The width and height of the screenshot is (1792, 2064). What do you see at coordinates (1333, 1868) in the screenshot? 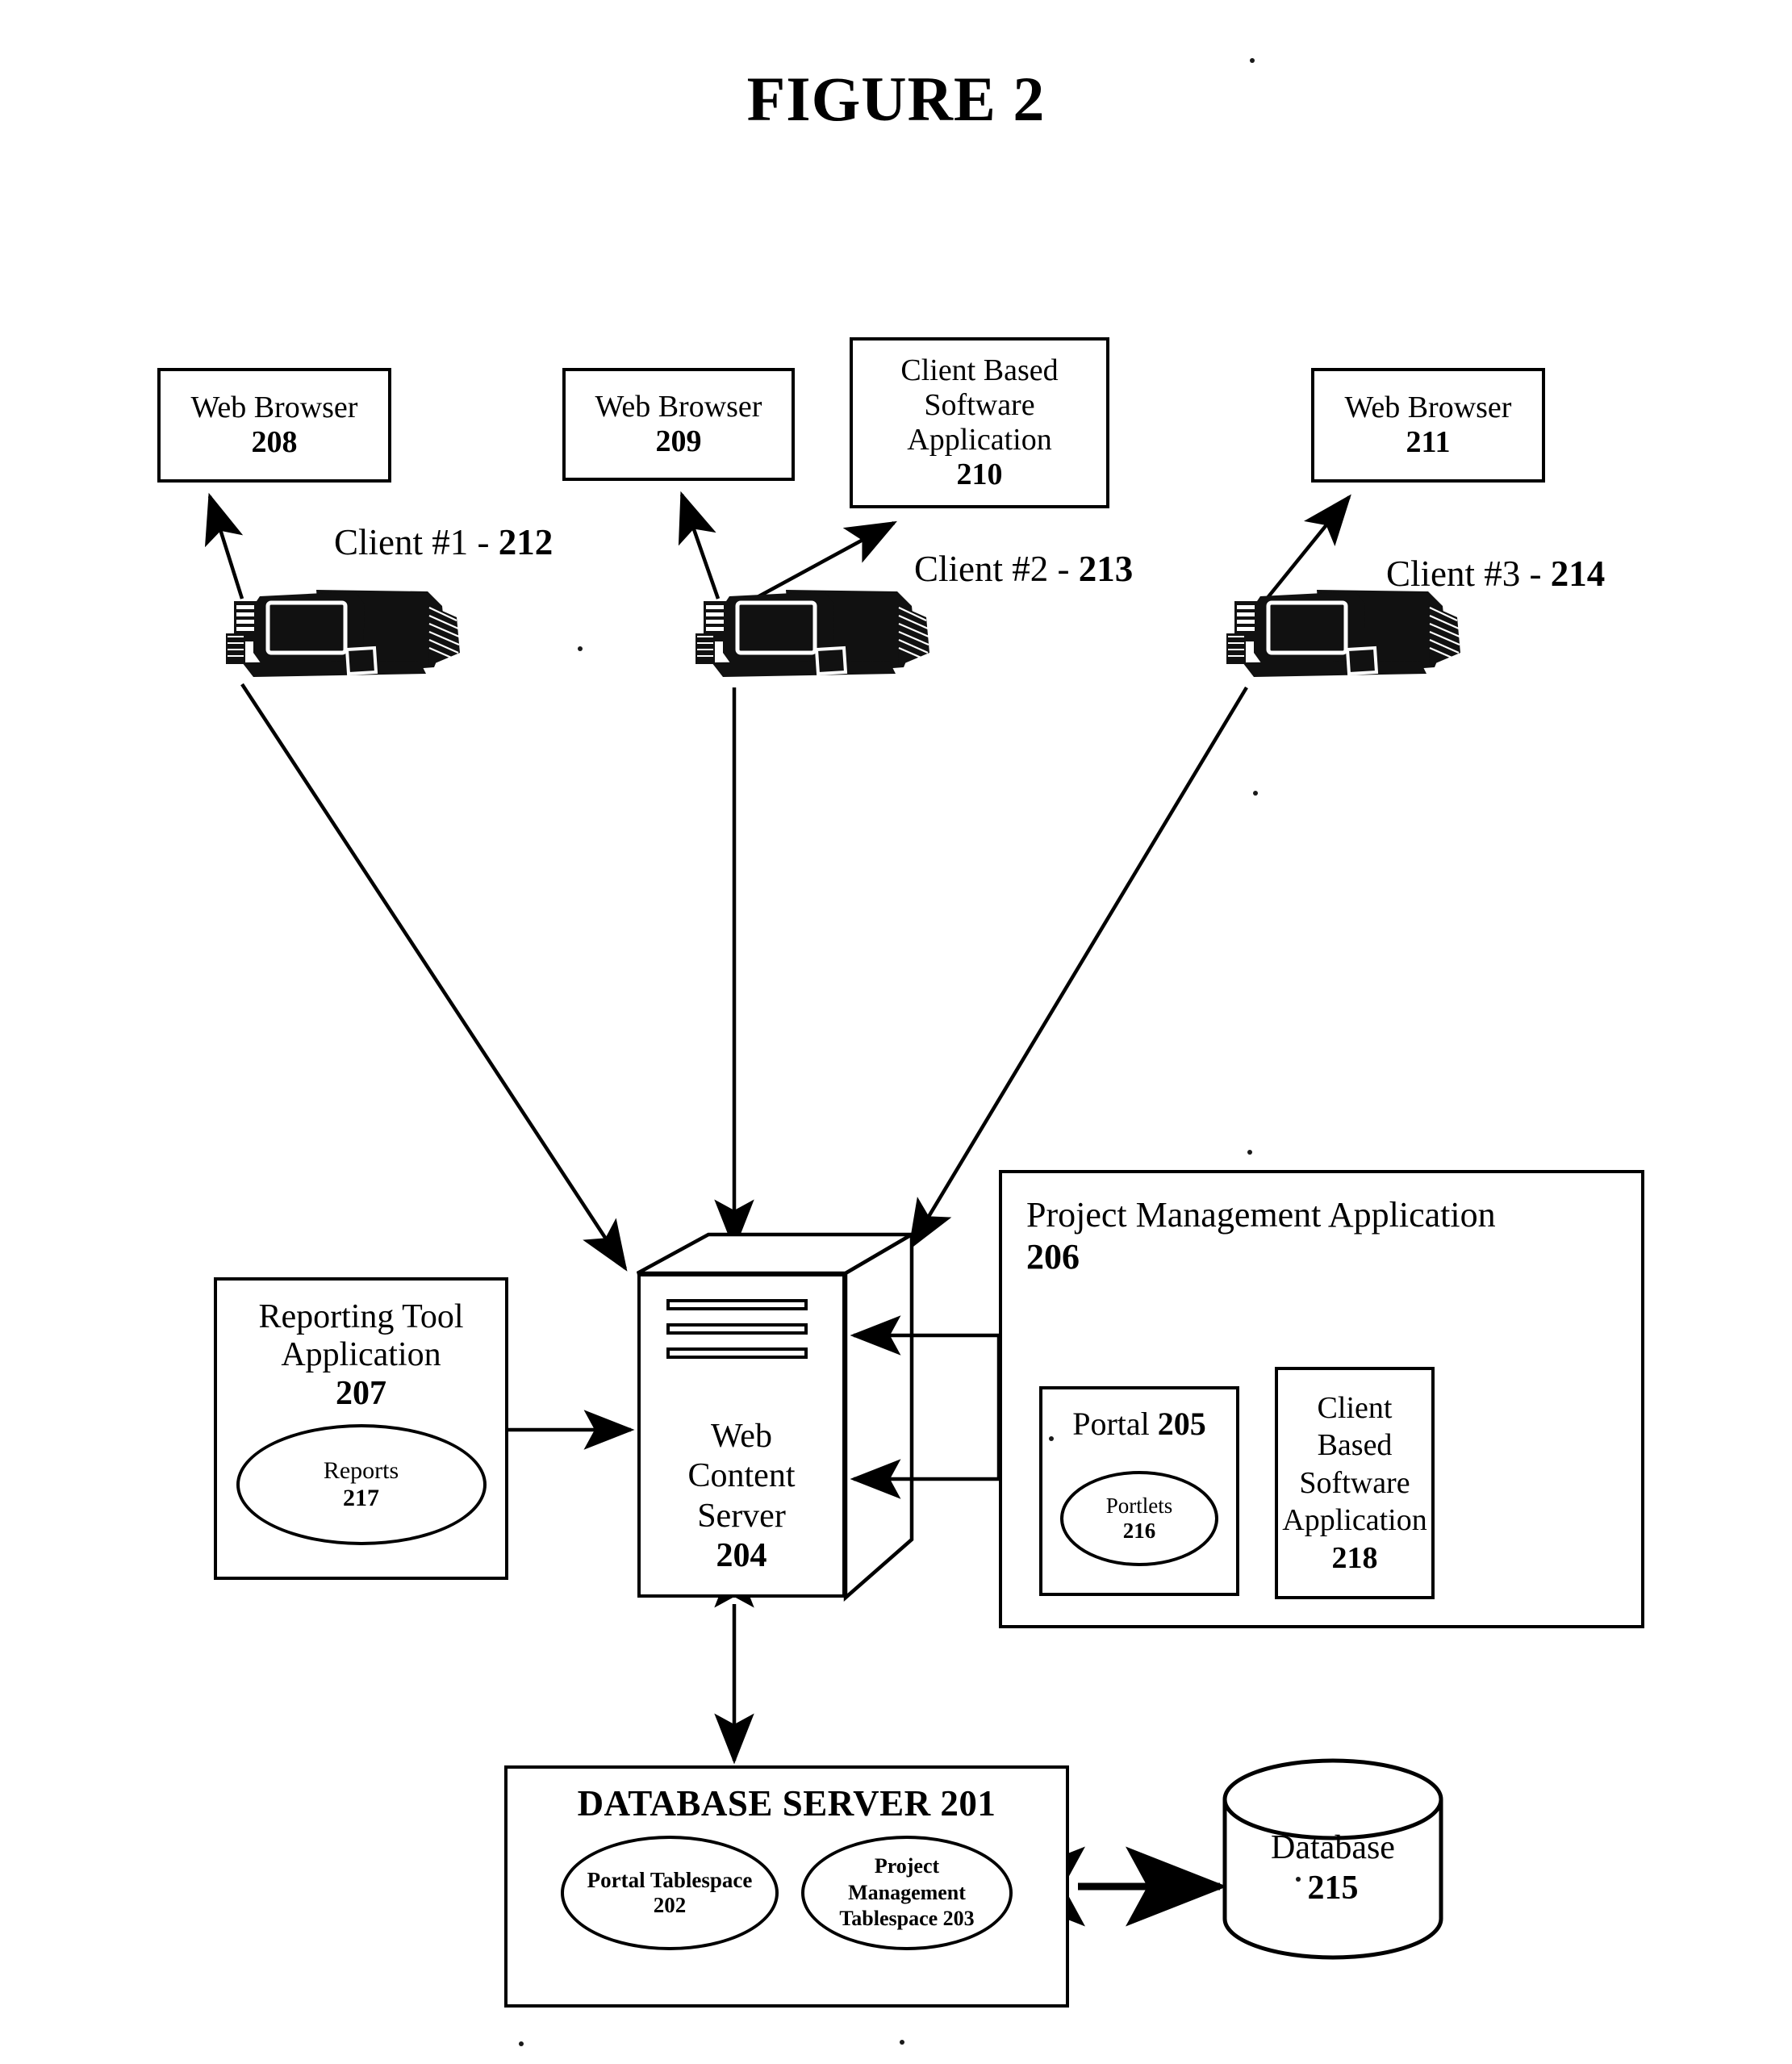
I see `database-215-label-group: Database 215` at bounding box center [1333, 1868].